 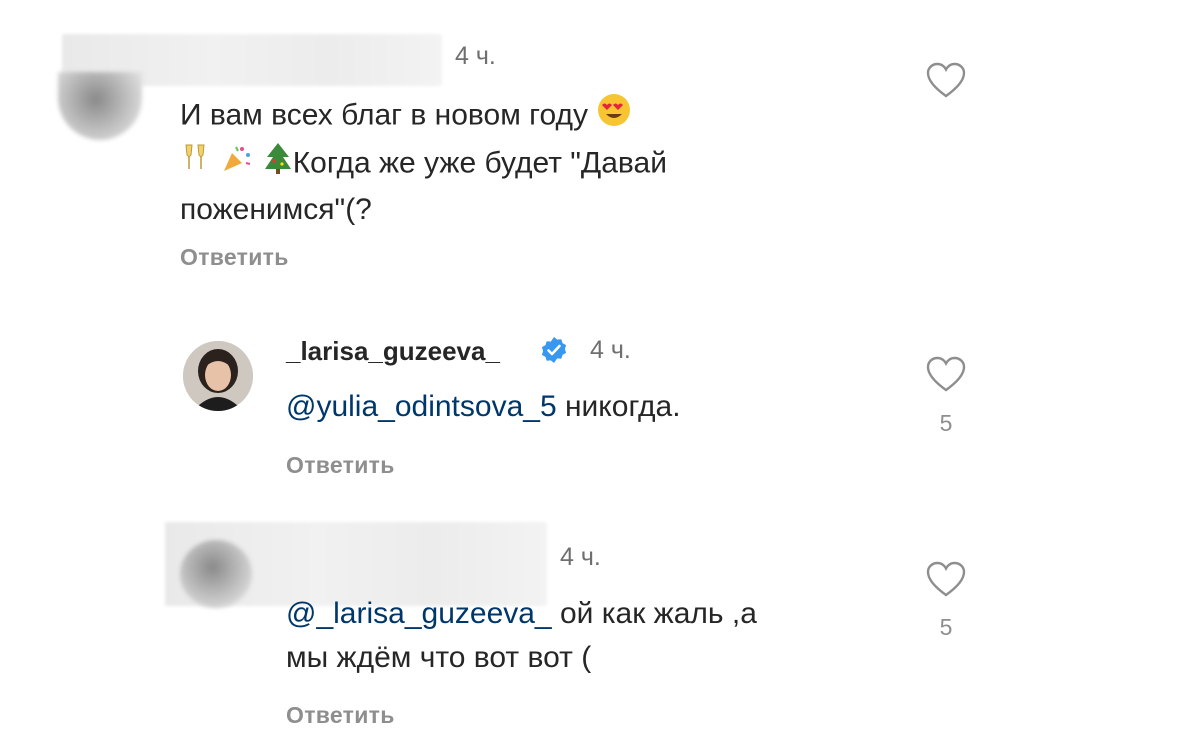 I want to click on comment-text-line-1: ой как жаль ,а, so click(x=654, y=613).